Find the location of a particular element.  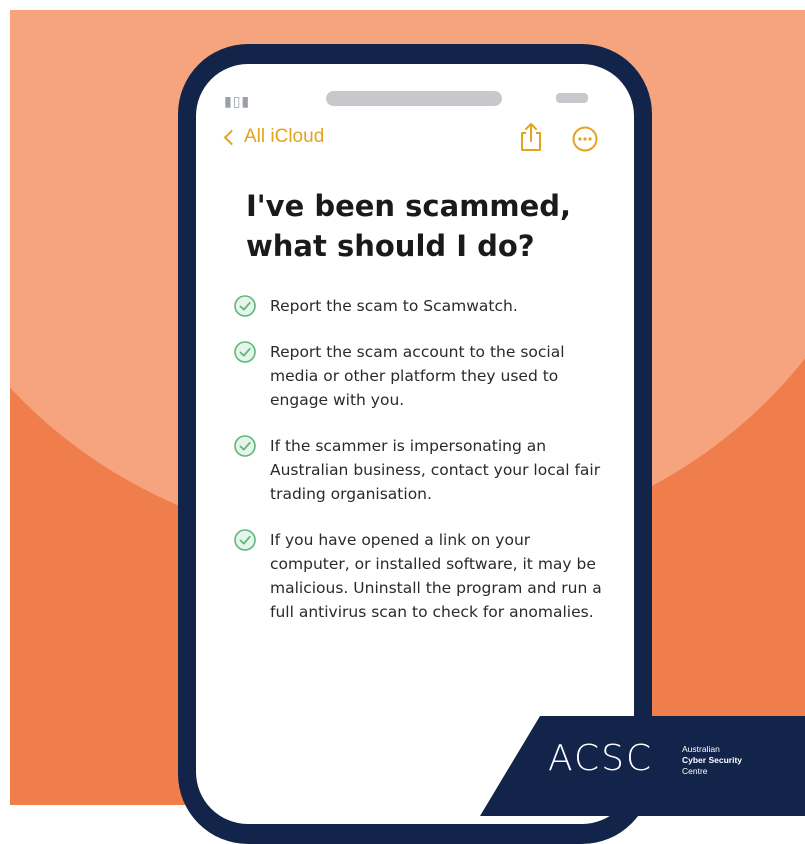

back-label: All iCloud is located at coordinates (284, 136).